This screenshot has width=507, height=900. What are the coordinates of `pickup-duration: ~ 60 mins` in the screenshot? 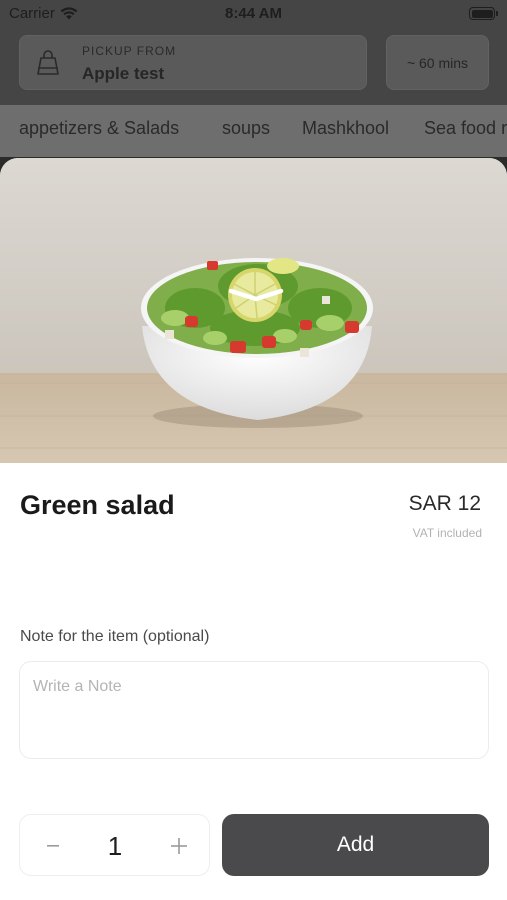 It's located at (437, 62).